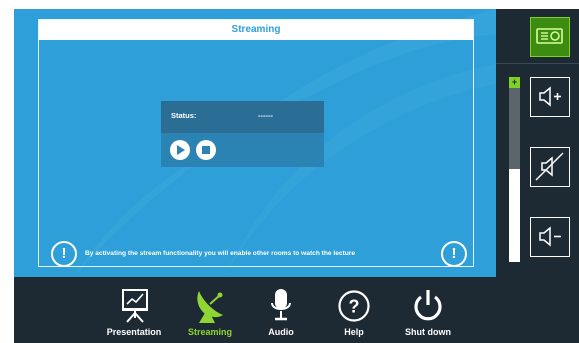 This screenshot has width=579, height=343. I want to click on volume-up-button, so click(550, 97).